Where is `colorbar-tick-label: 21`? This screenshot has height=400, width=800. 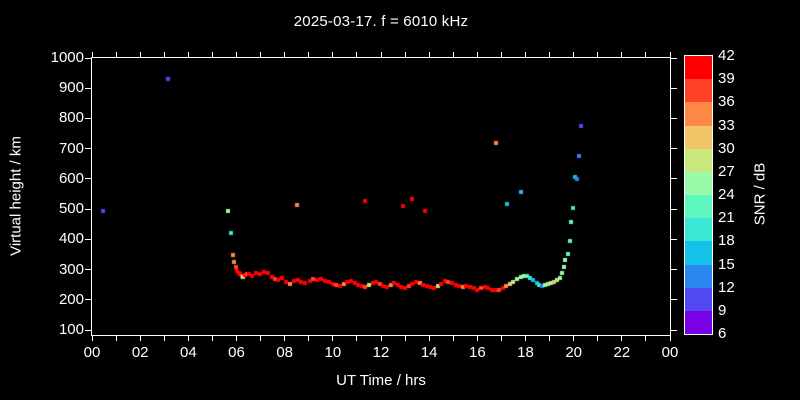
colorbar-tick-label: 21 is located at coordinates (726, 218).